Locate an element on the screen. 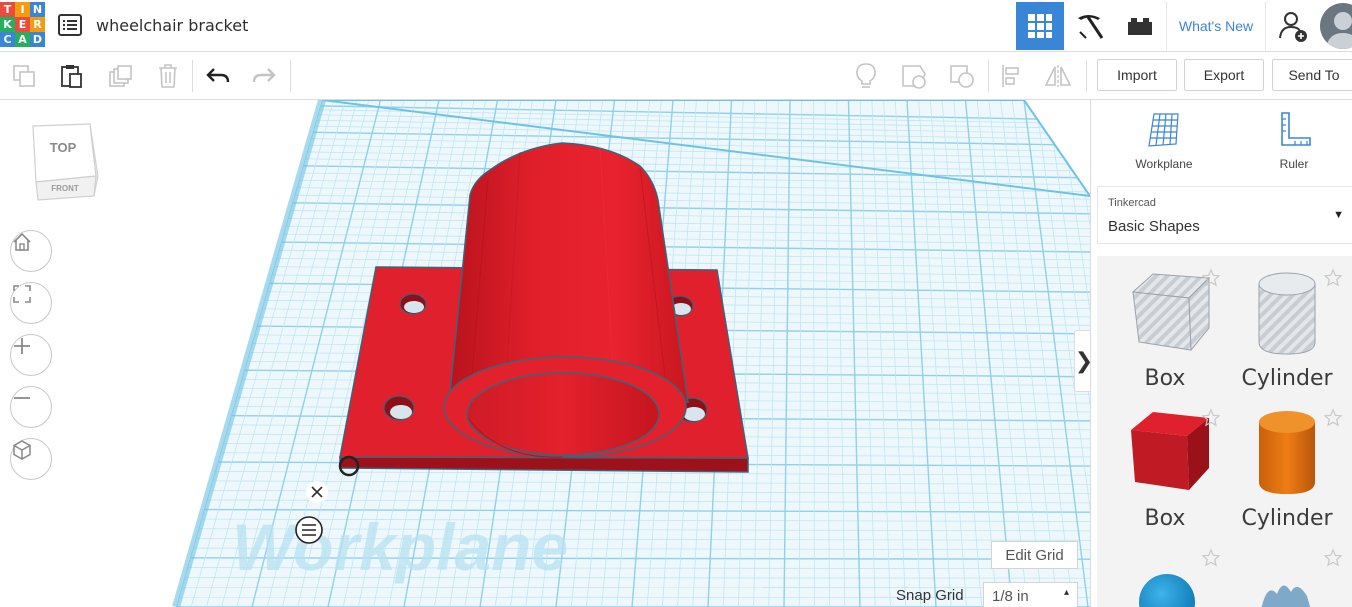  bolt-hole is located at coordinates (413, 304).